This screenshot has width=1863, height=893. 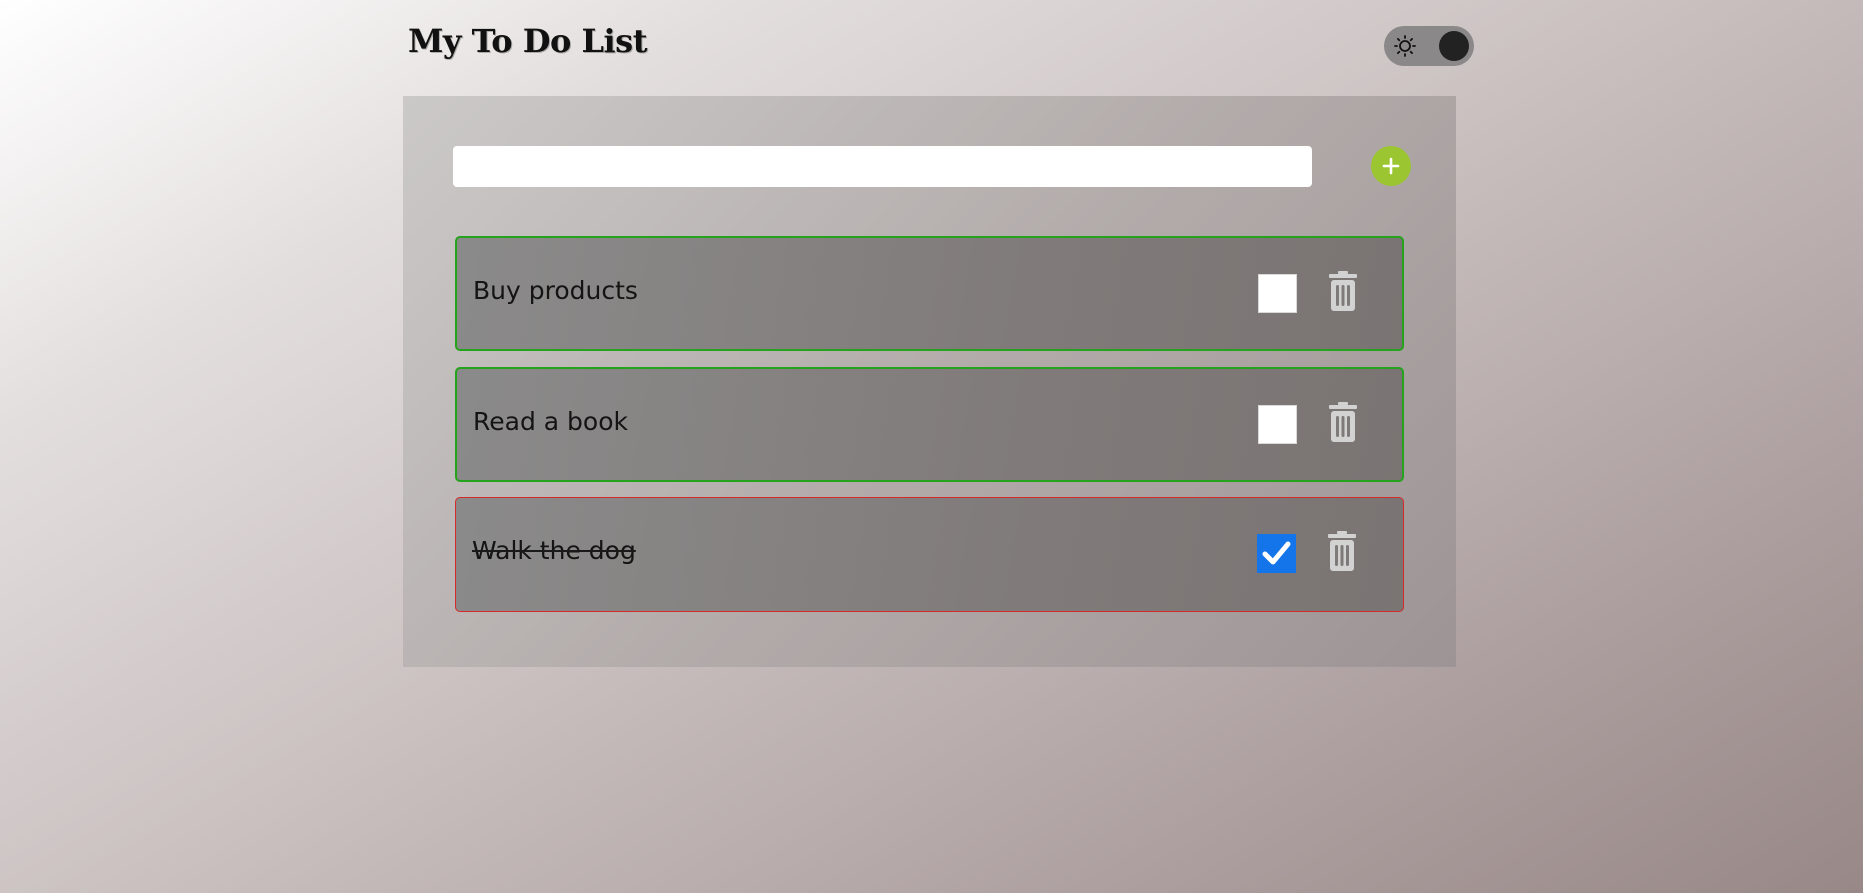 What do you see at coordinates (882, 166) in the screenshot?
I see `new-task-input` at bounding box center [882, 166].